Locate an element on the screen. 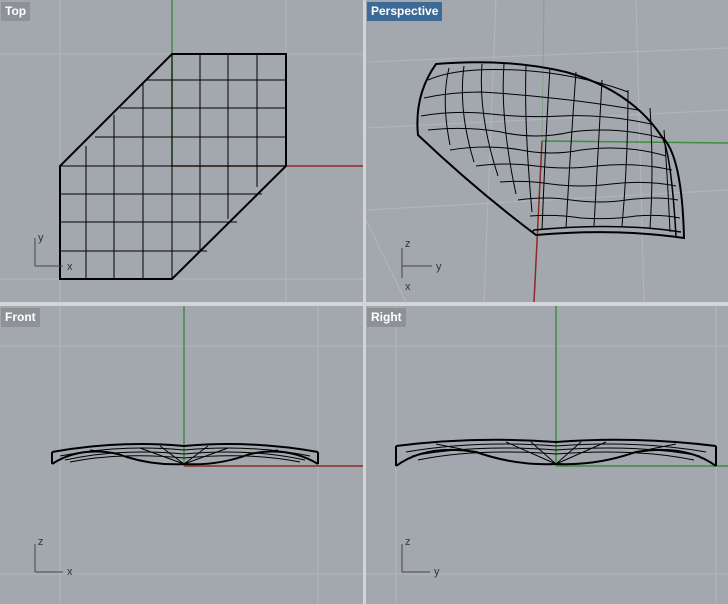 The image size is (728, 604). y-axis-line is located at coordinates (634, 142).